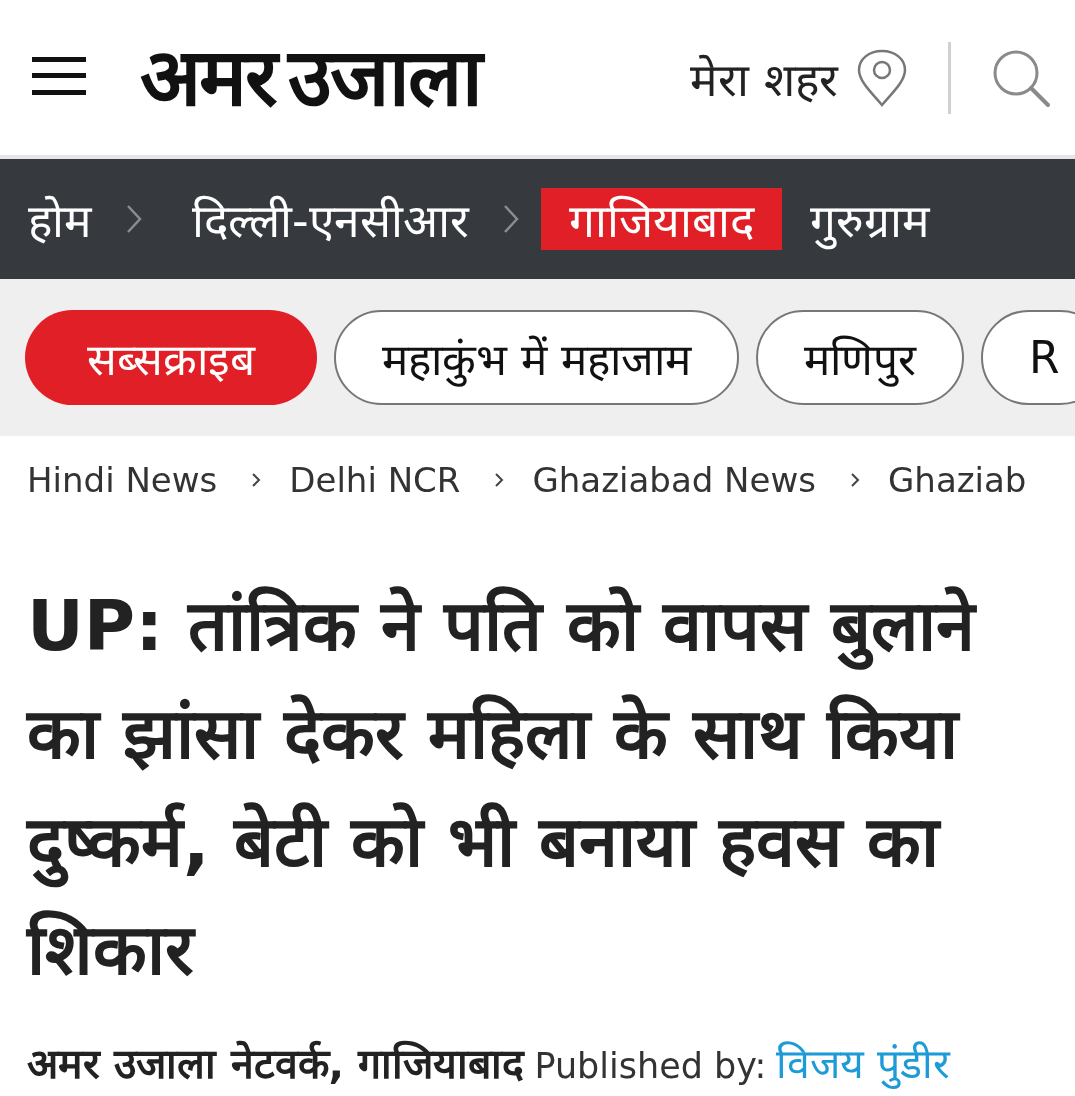 This screenshot has width=1075, height=1096. I want to click on byline-source: अमर उजाला नेटवर्क, गाजियाबाद, so click(276, 1064).